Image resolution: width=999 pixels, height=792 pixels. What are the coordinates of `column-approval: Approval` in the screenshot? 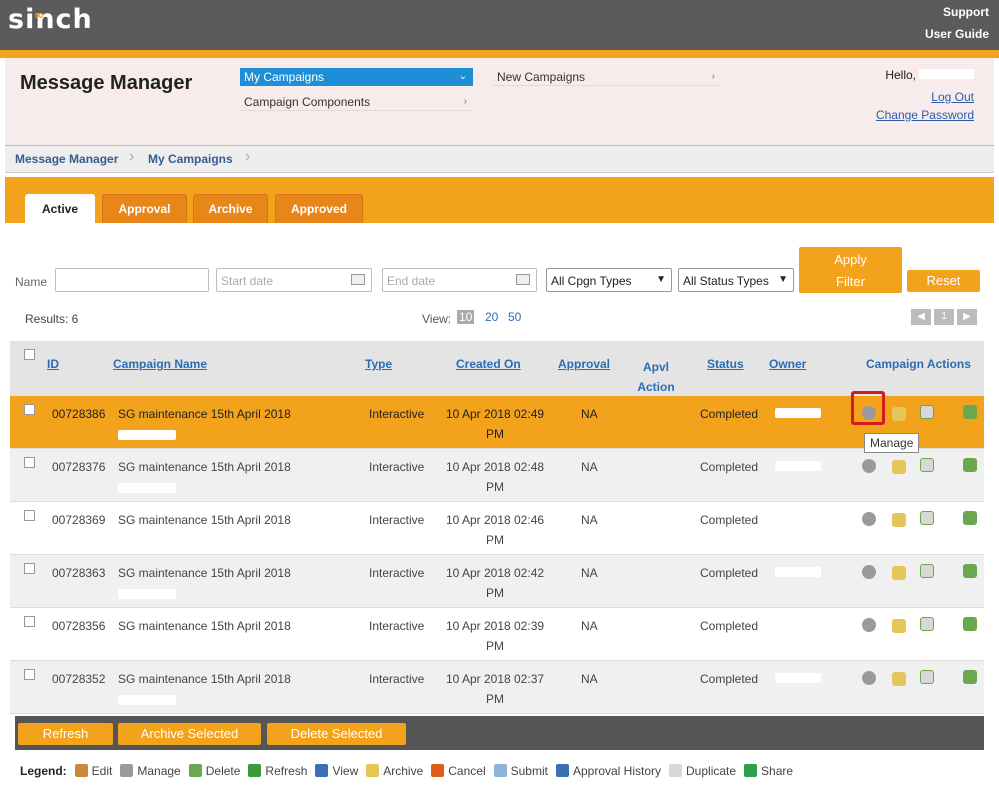 It's located at (584, 364).